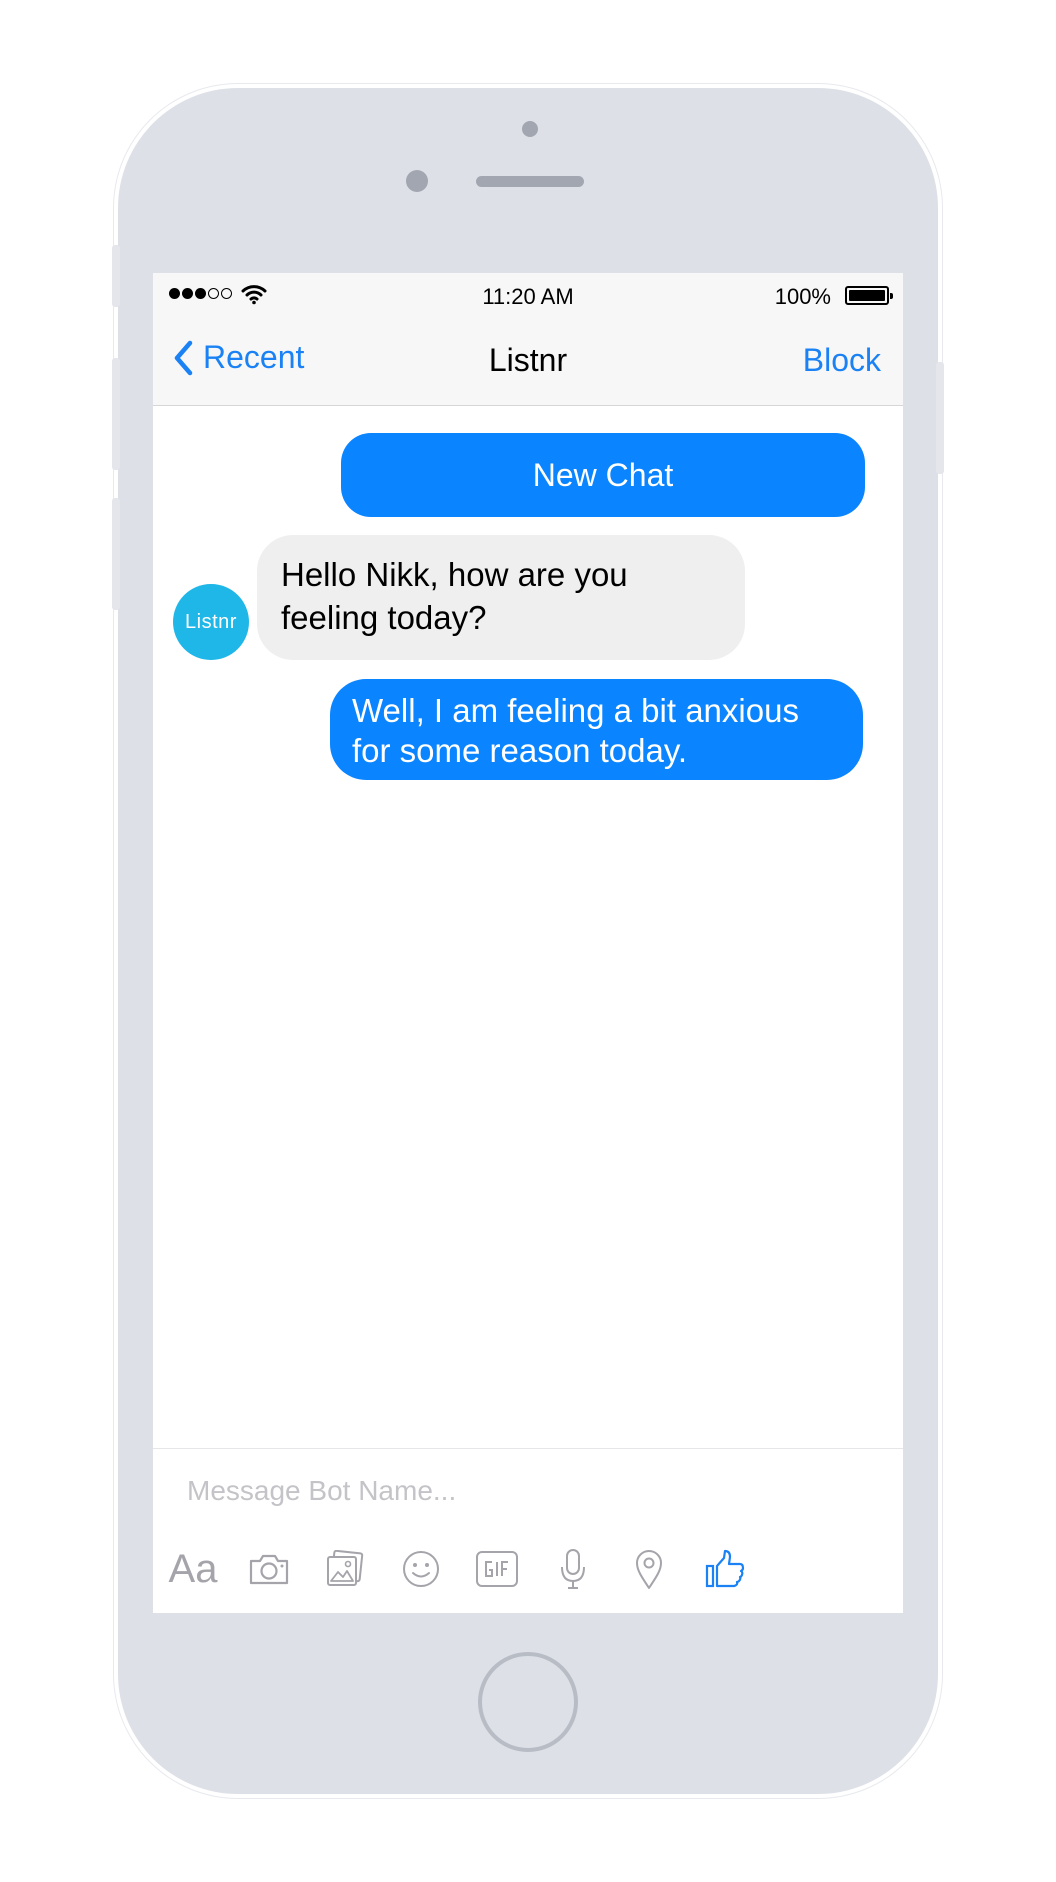 This screenshot has height=1882, width=1056. I want to click on avatar: Listnr, so click(211, 622).